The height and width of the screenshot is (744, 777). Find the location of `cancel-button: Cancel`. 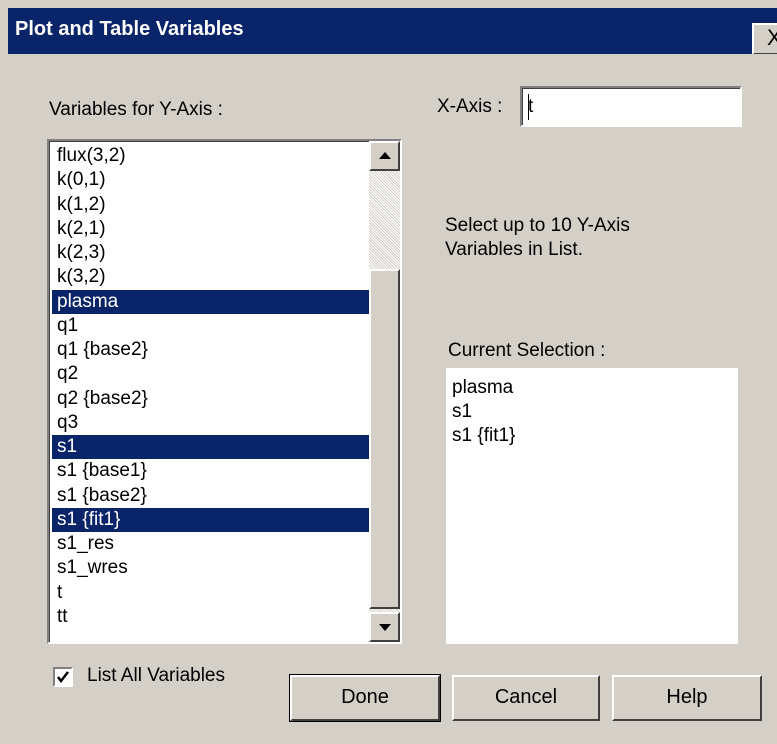

cancel-button: Cancel is located at coordinates (526, 698).